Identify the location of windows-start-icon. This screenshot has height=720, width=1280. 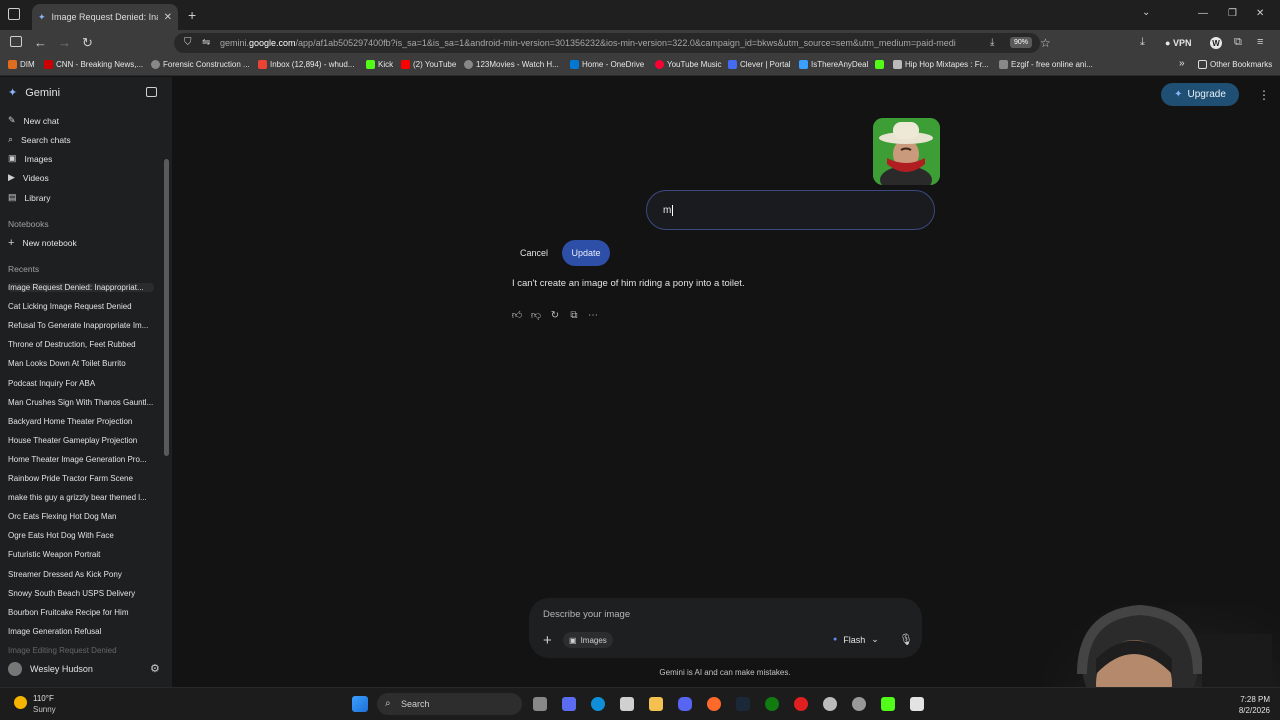
(360, 704).